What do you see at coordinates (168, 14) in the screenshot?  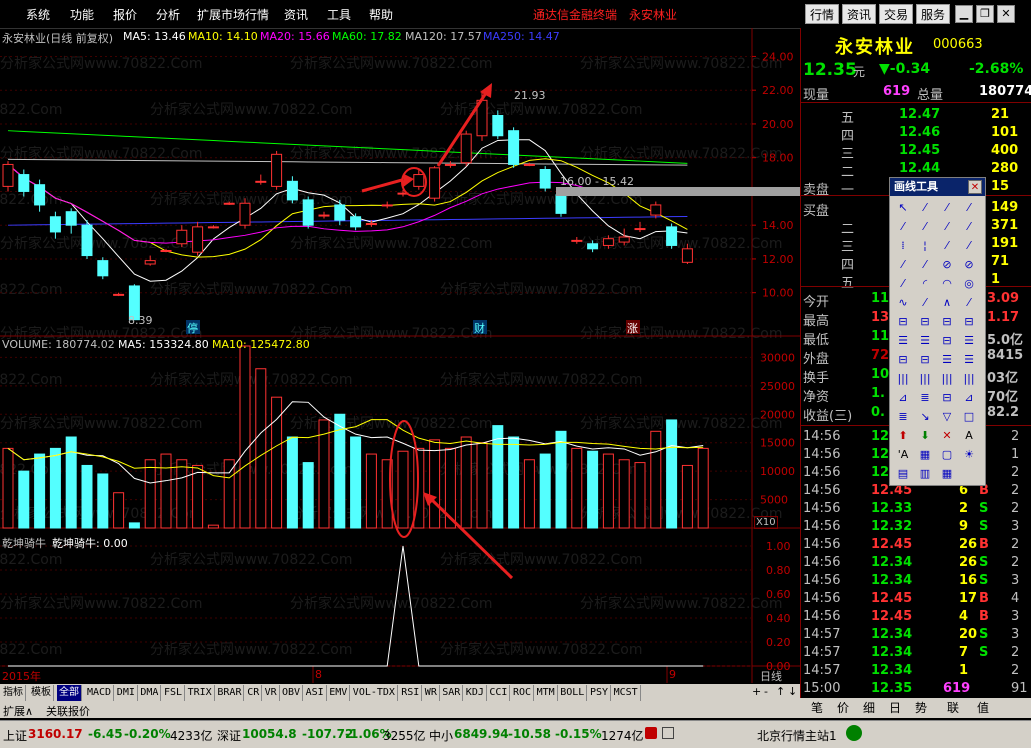 I see `menu-analysis: 分析` at bounding box center [168, 14].